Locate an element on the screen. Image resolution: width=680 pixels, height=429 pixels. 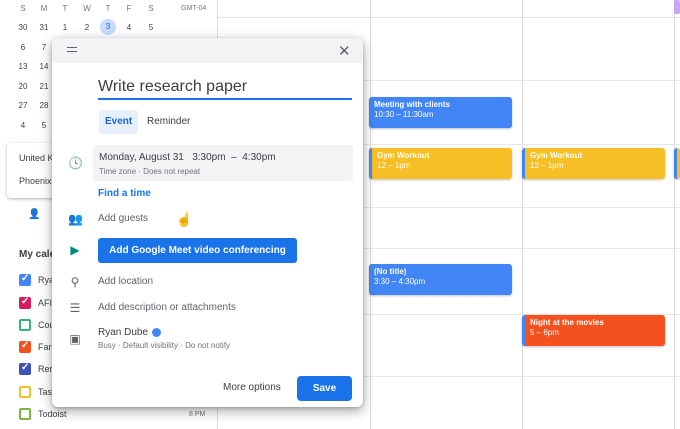
dow-thu: T is located at coordinates (108, 8).